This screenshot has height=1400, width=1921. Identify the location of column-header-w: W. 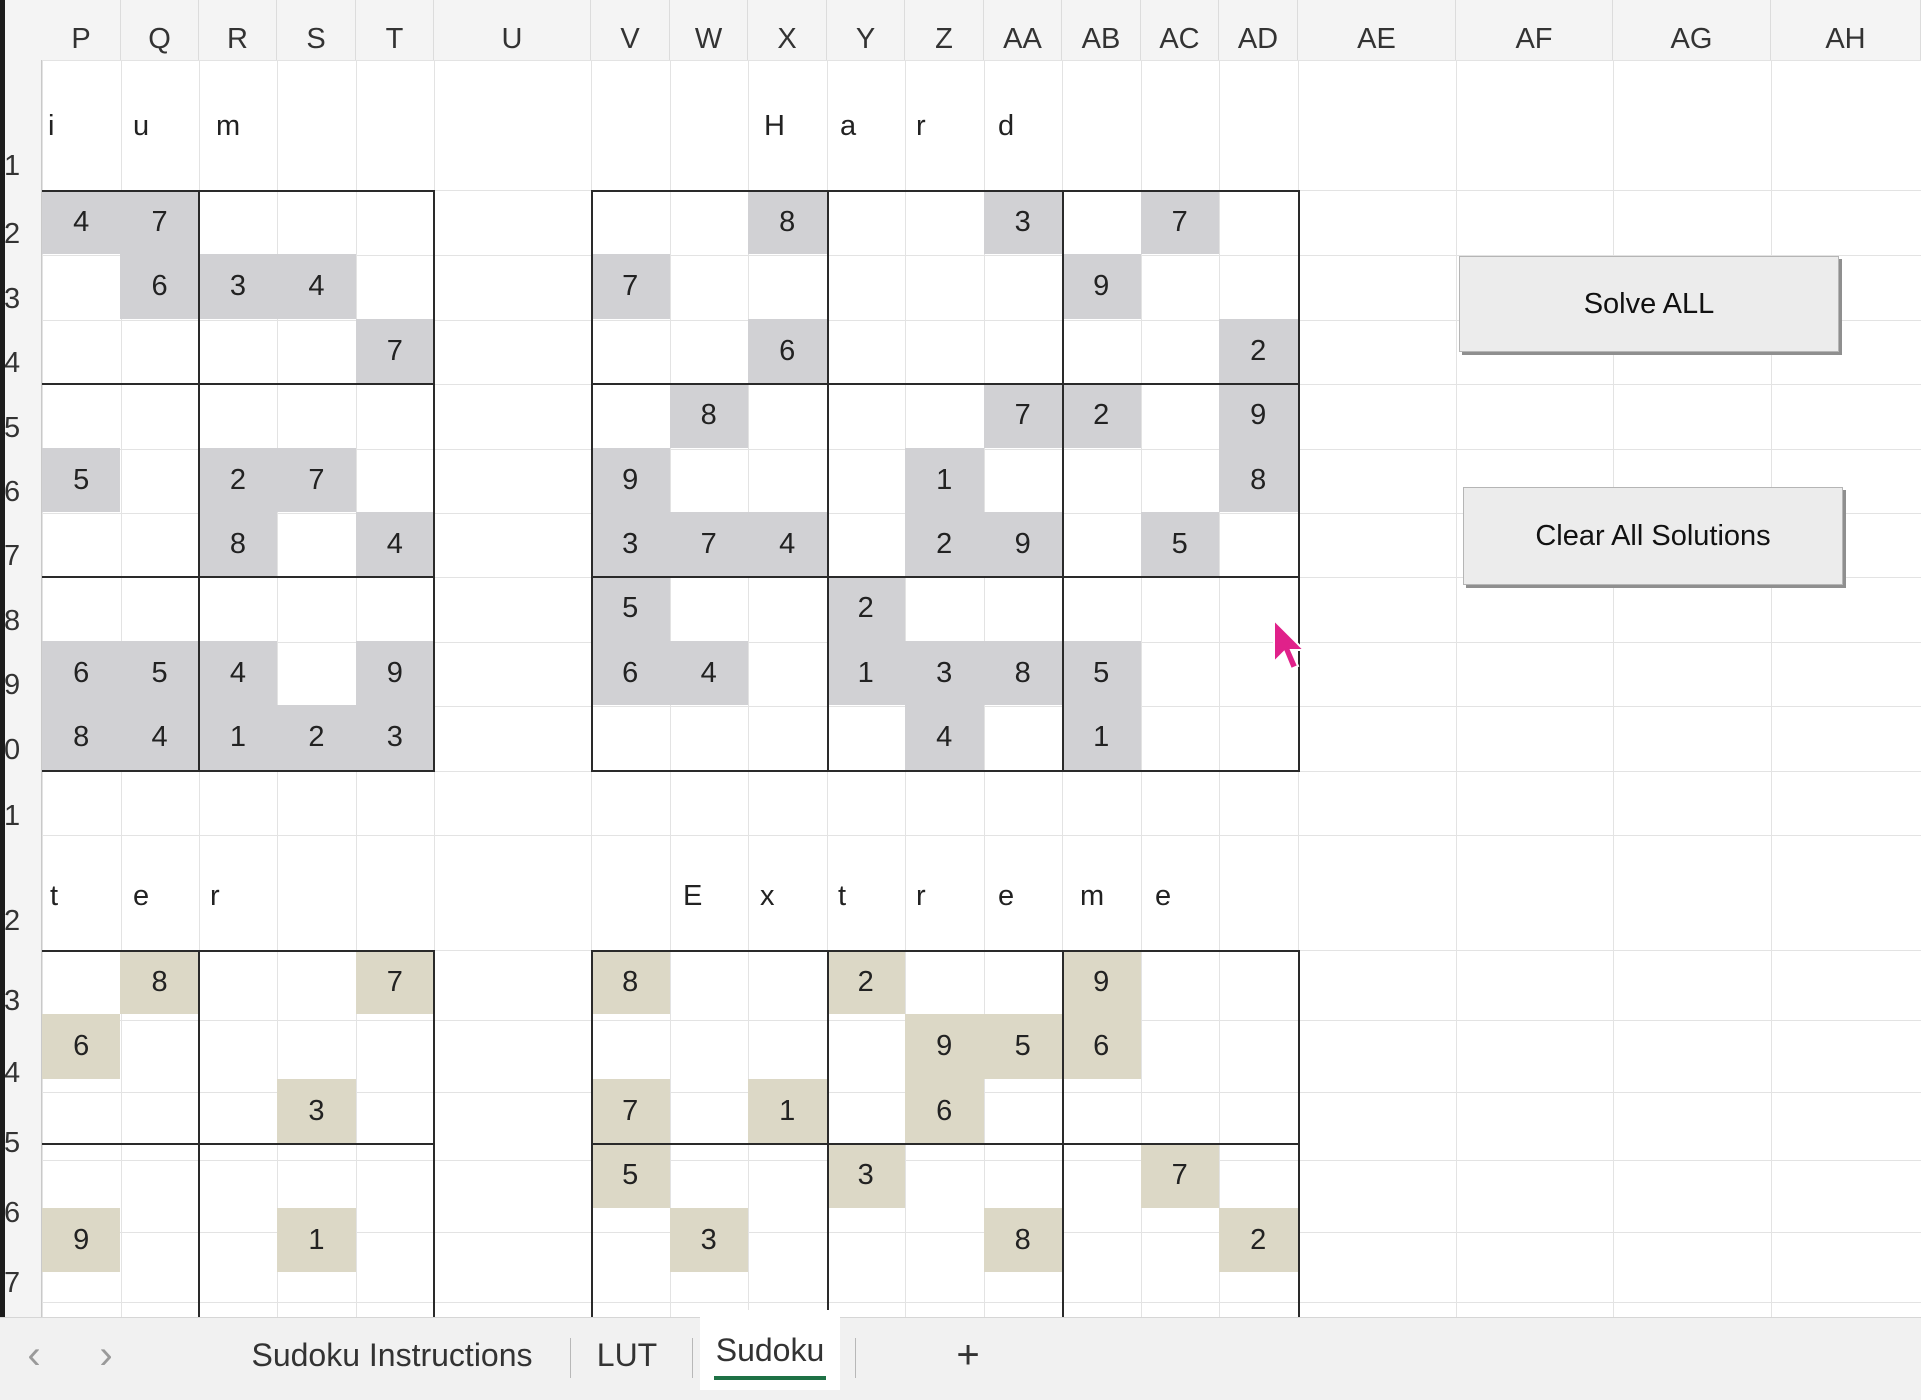
(709, 30).